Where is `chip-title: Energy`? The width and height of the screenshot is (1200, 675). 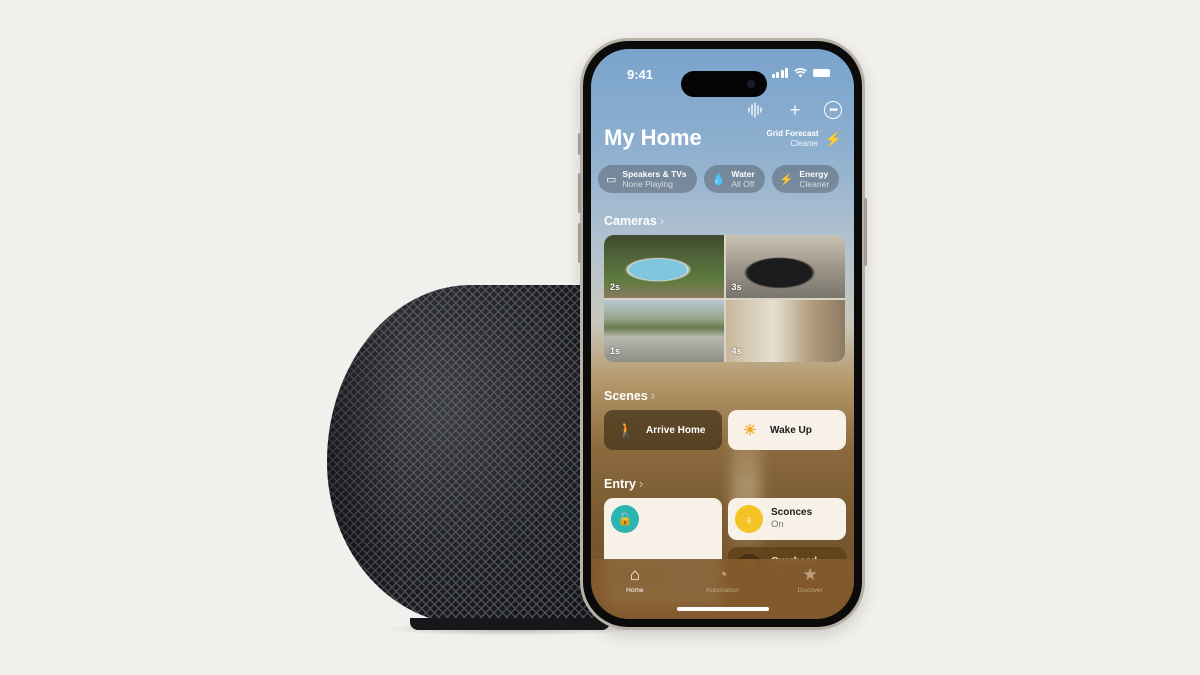
chip-title: Energy is located at coordinates (814, 174).